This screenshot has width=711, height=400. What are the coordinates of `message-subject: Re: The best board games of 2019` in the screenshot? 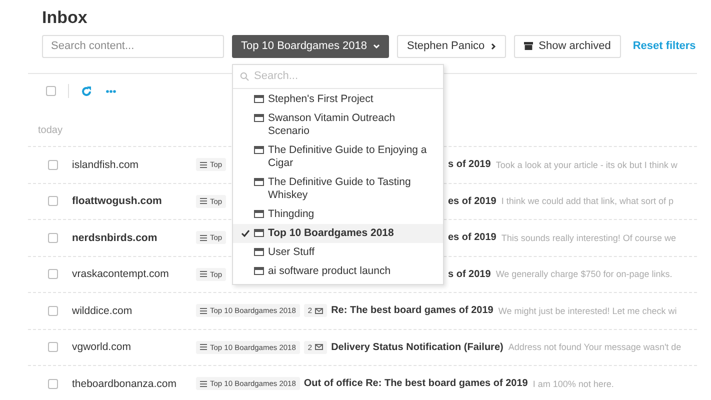 It's located at (412, 310).